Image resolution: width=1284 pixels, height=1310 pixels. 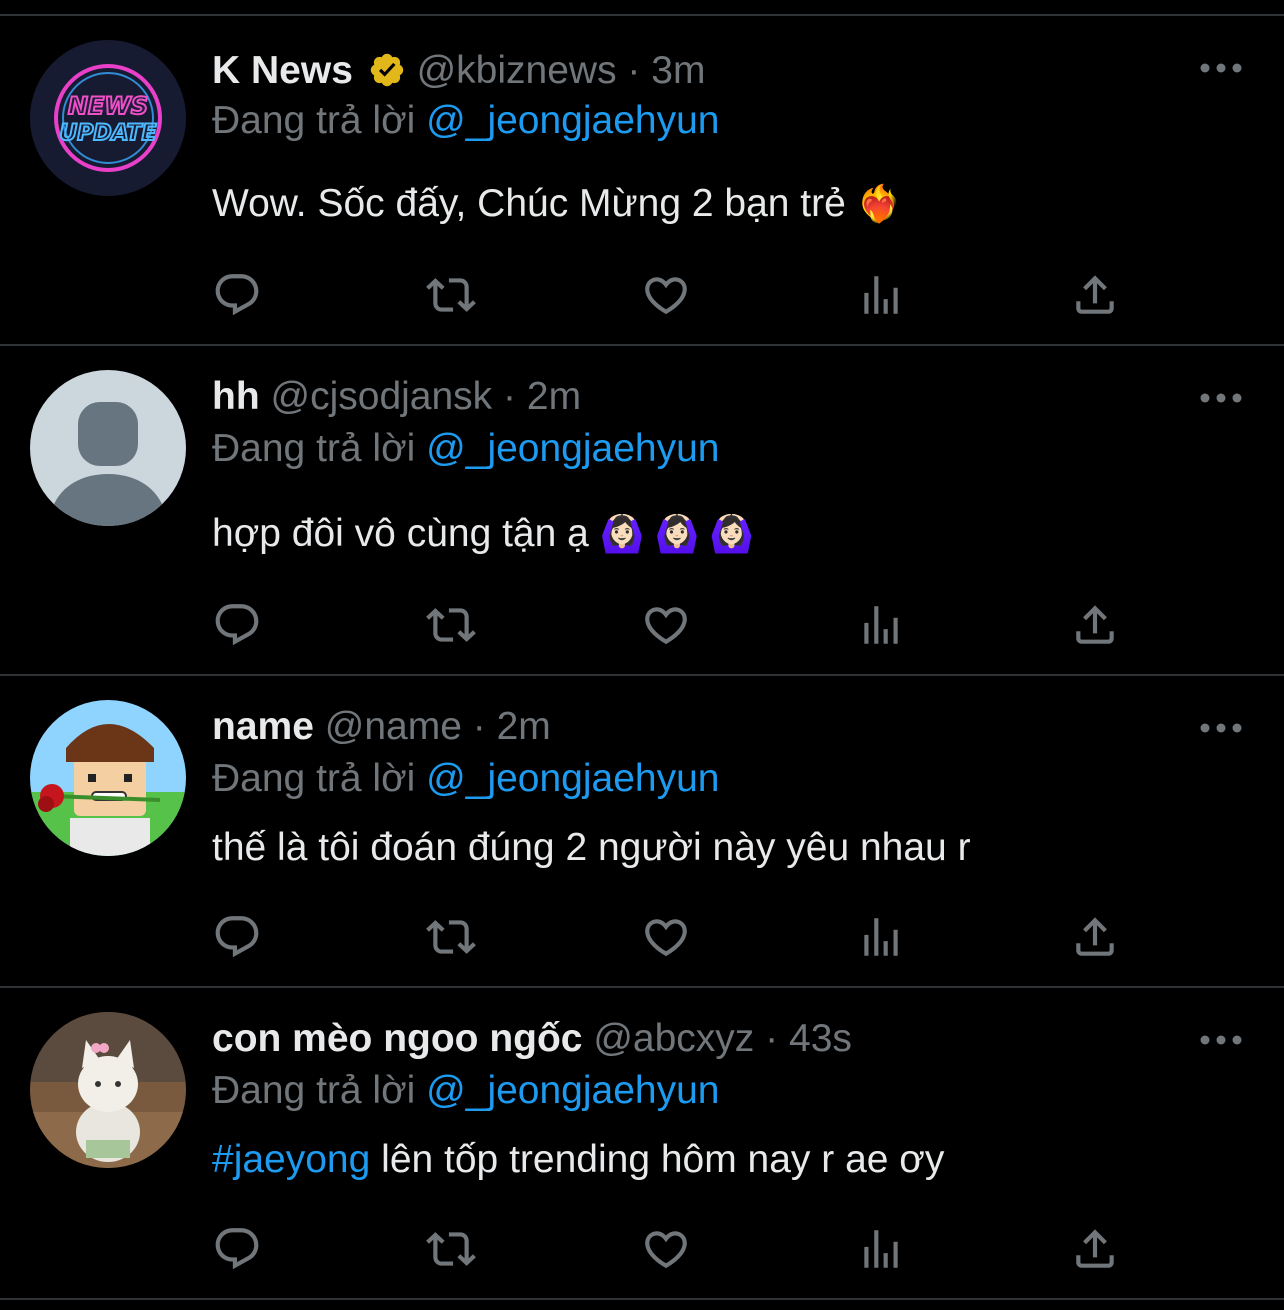 What do you see at coordinates (820, 1038) in the screenshot?
I see `timestamp: 43s` at bounding box center [820, 1038].